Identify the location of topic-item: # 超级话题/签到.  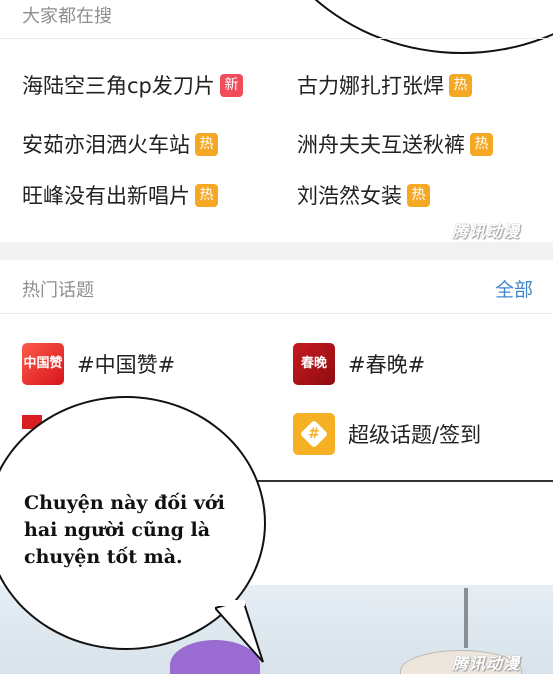
(387, 434).